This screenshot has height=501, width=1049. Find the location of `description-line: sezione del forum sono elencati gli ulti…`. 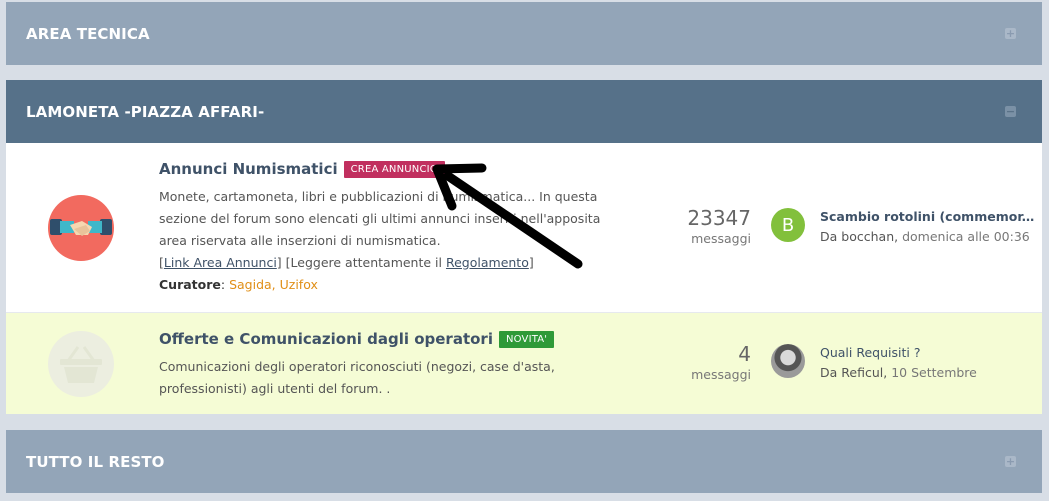

description-line: sezione del forum sono elencati gli ulti… is located at coordinates (380, 218).